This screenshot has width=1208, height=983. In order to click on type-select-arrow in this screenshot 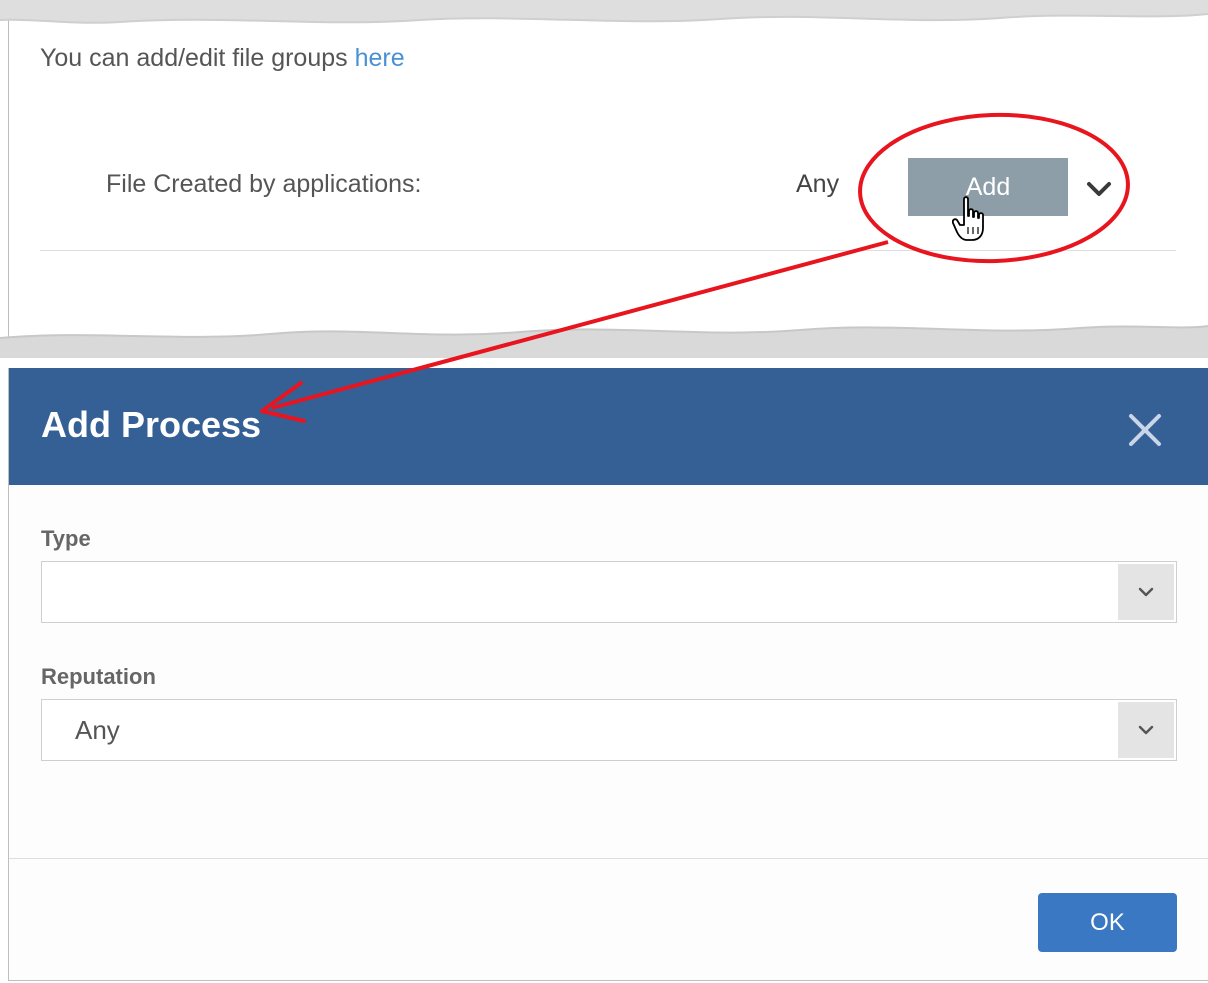, I will do `click(1146, 592)`.